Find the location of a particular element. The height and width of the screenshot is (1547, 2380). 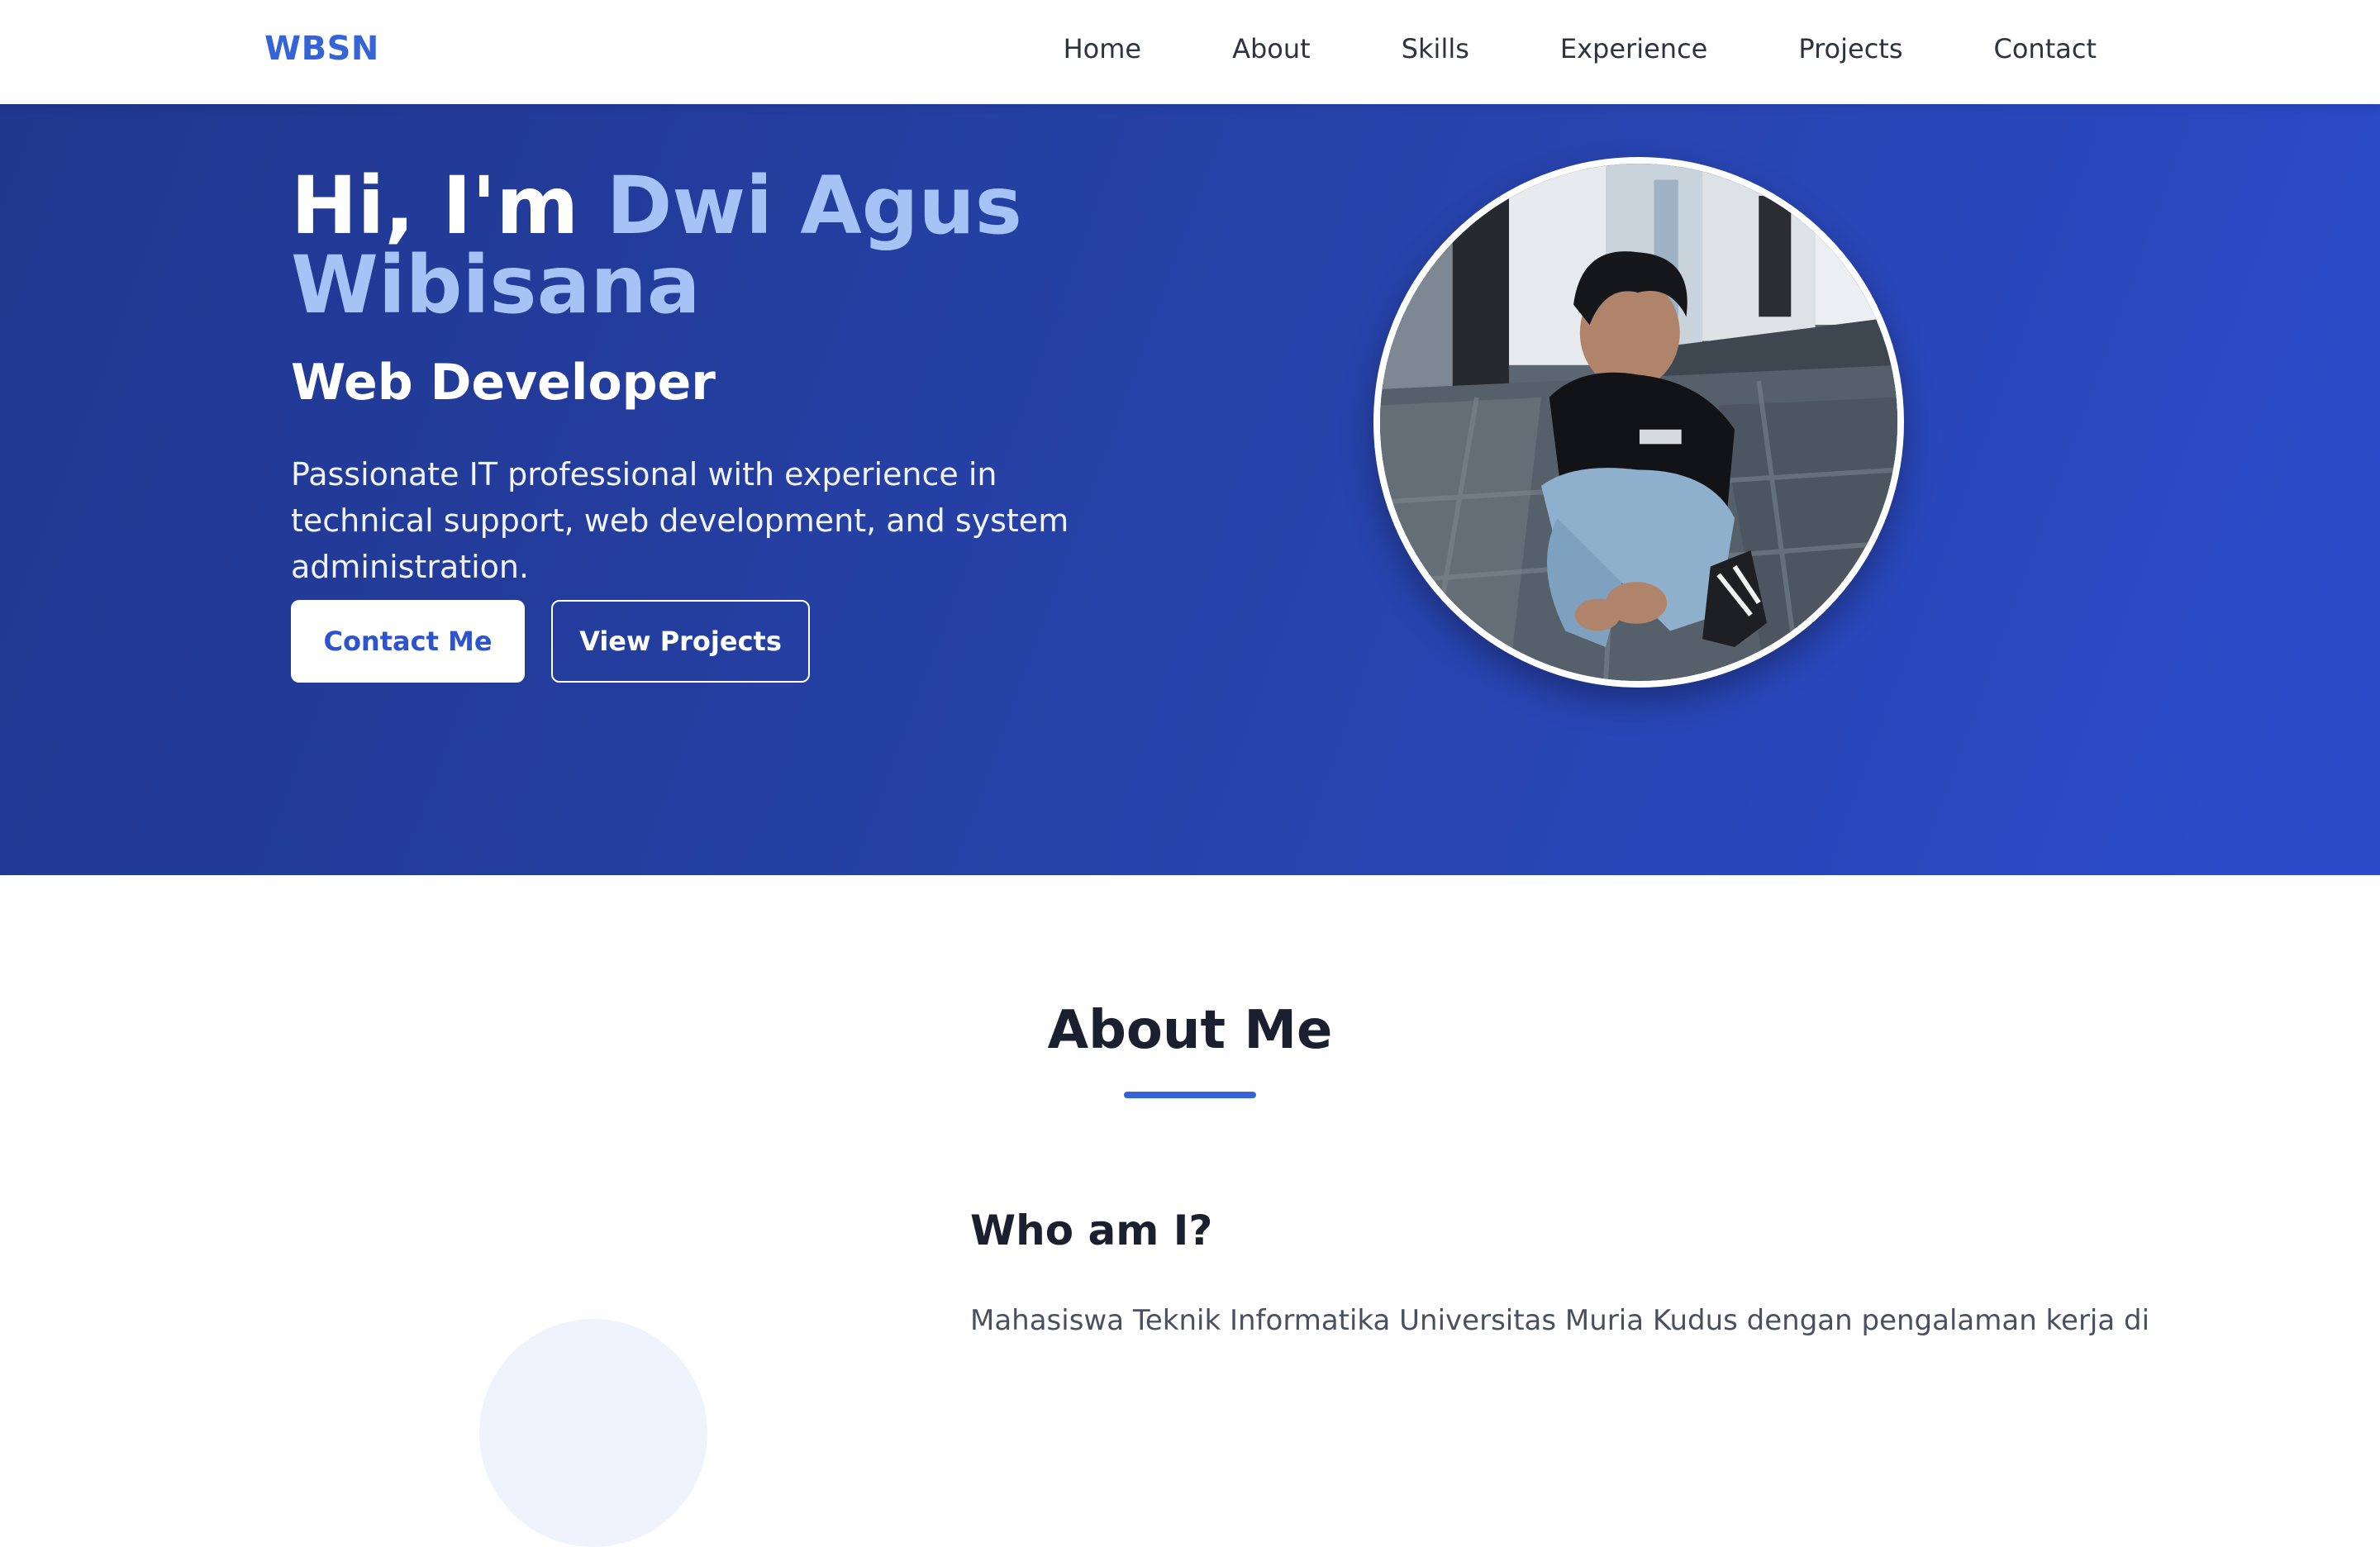

hero-name-last: Wibisana is located at coordinates (496, 285).